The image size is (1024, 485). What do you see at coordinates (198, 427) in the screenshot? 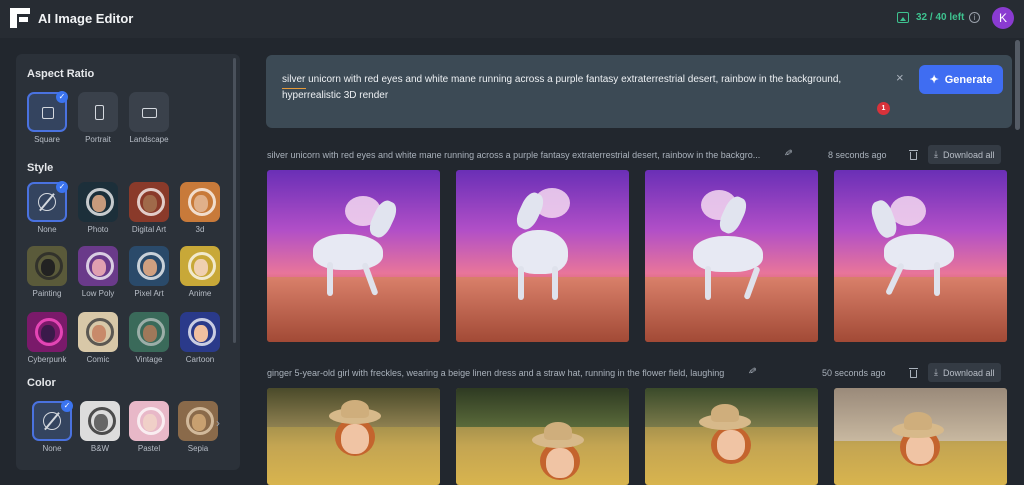
I see `color-option-sepia: Sepia` at bounding box center [198, 427].